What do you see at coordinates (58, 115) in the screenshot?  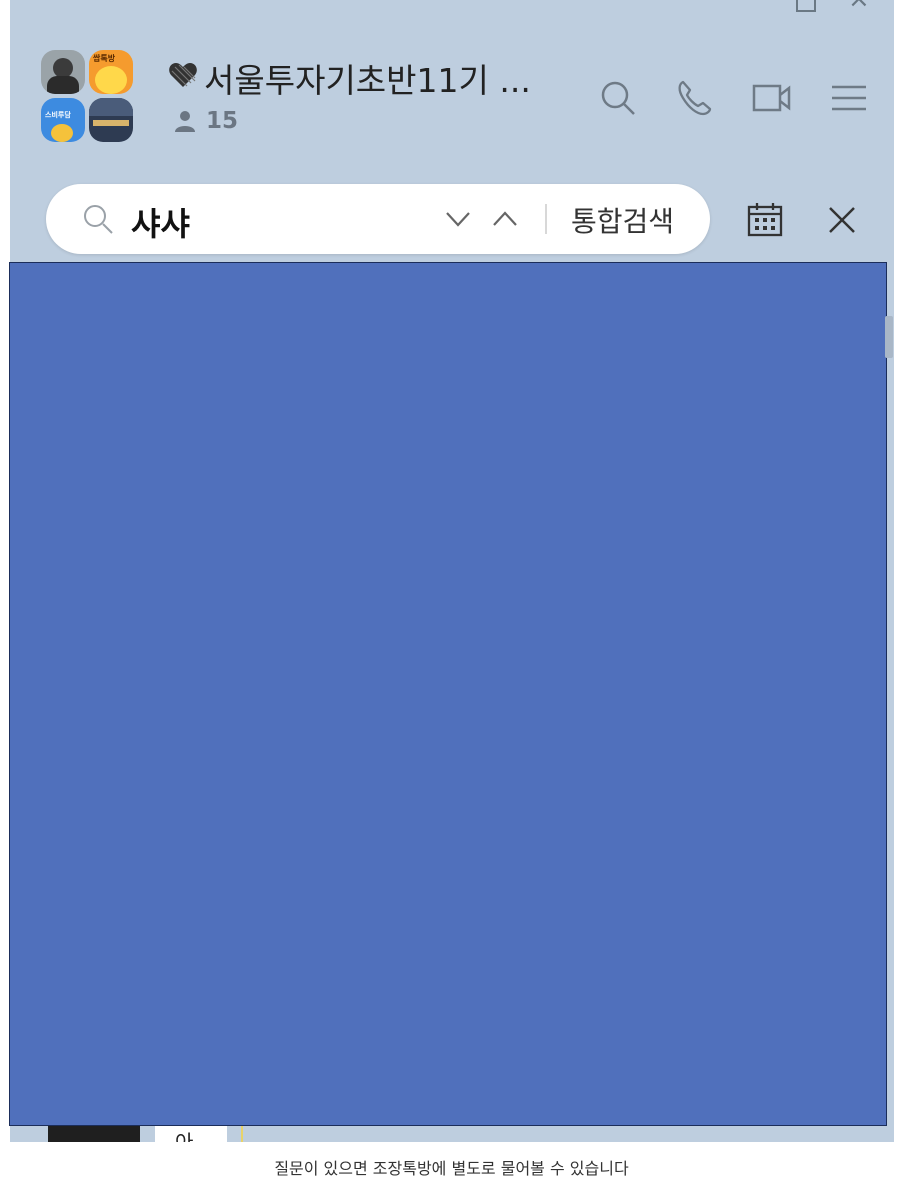 I see `avatar-label: 스비루담` at bounding box center [58, 115].